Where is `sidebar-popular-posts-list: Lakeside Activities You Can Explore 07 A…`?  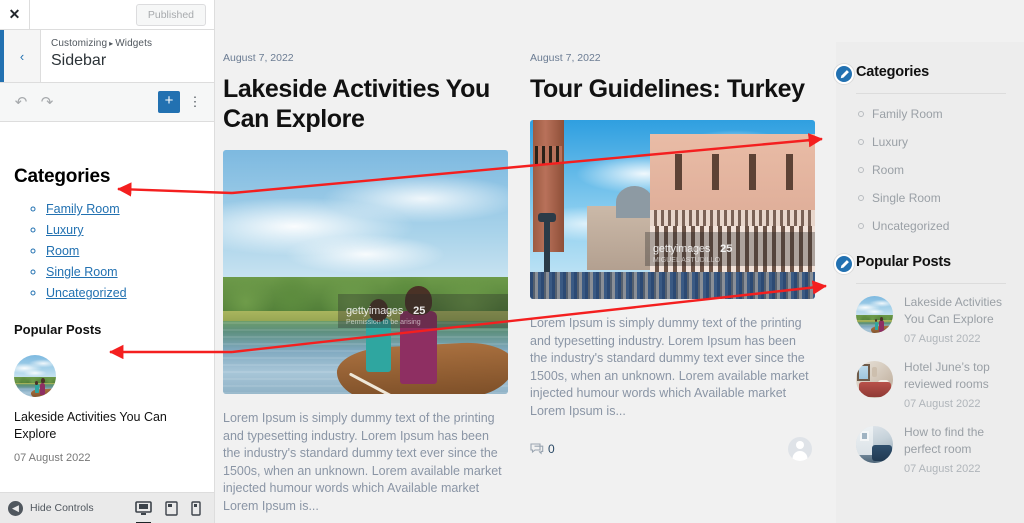 sidebar-popular-posts-list: Lakeside Activities You Can Explore 07 A… is located at coordinates (931, 384).